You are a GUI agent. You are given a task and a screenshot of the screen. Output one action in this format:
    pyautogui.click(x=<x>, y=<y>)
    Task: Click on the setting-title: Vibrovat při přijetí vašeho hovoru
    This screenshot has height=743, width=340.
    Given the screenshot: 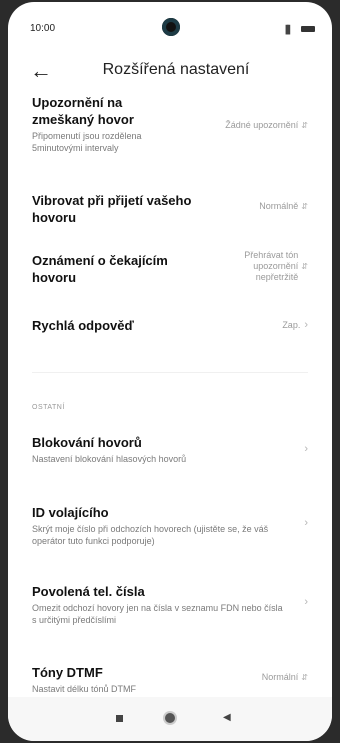 What is the action you would take?
    pyautogui.click(x=112, y=209)
    